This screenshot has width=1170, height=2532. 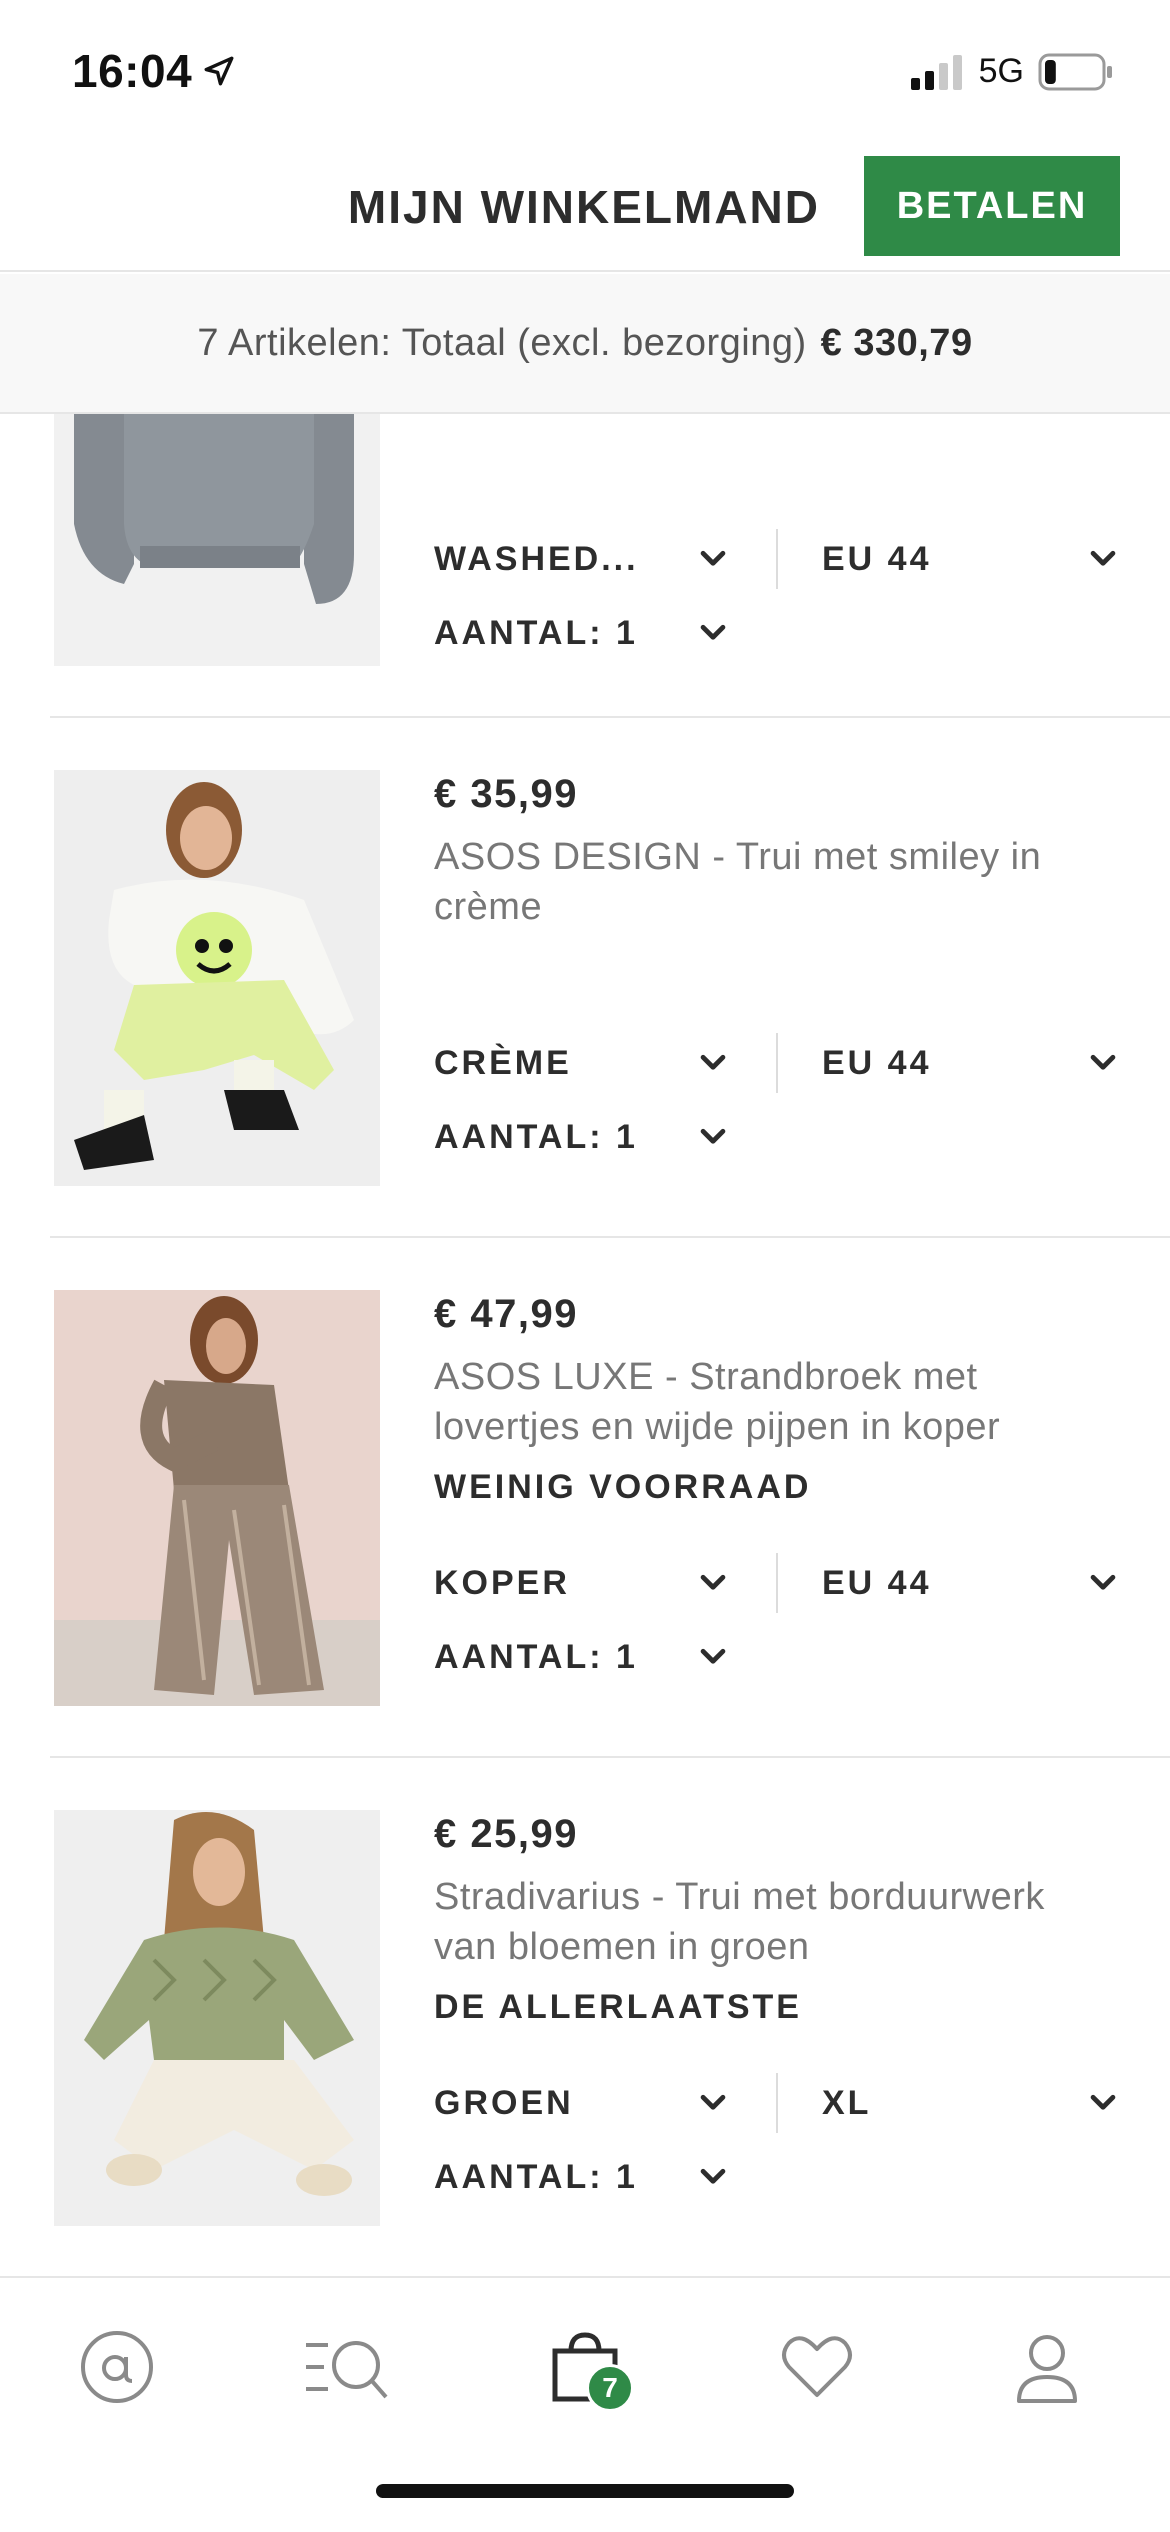 I want to click on color-value: KOPER, so click(x=502, y=1582).